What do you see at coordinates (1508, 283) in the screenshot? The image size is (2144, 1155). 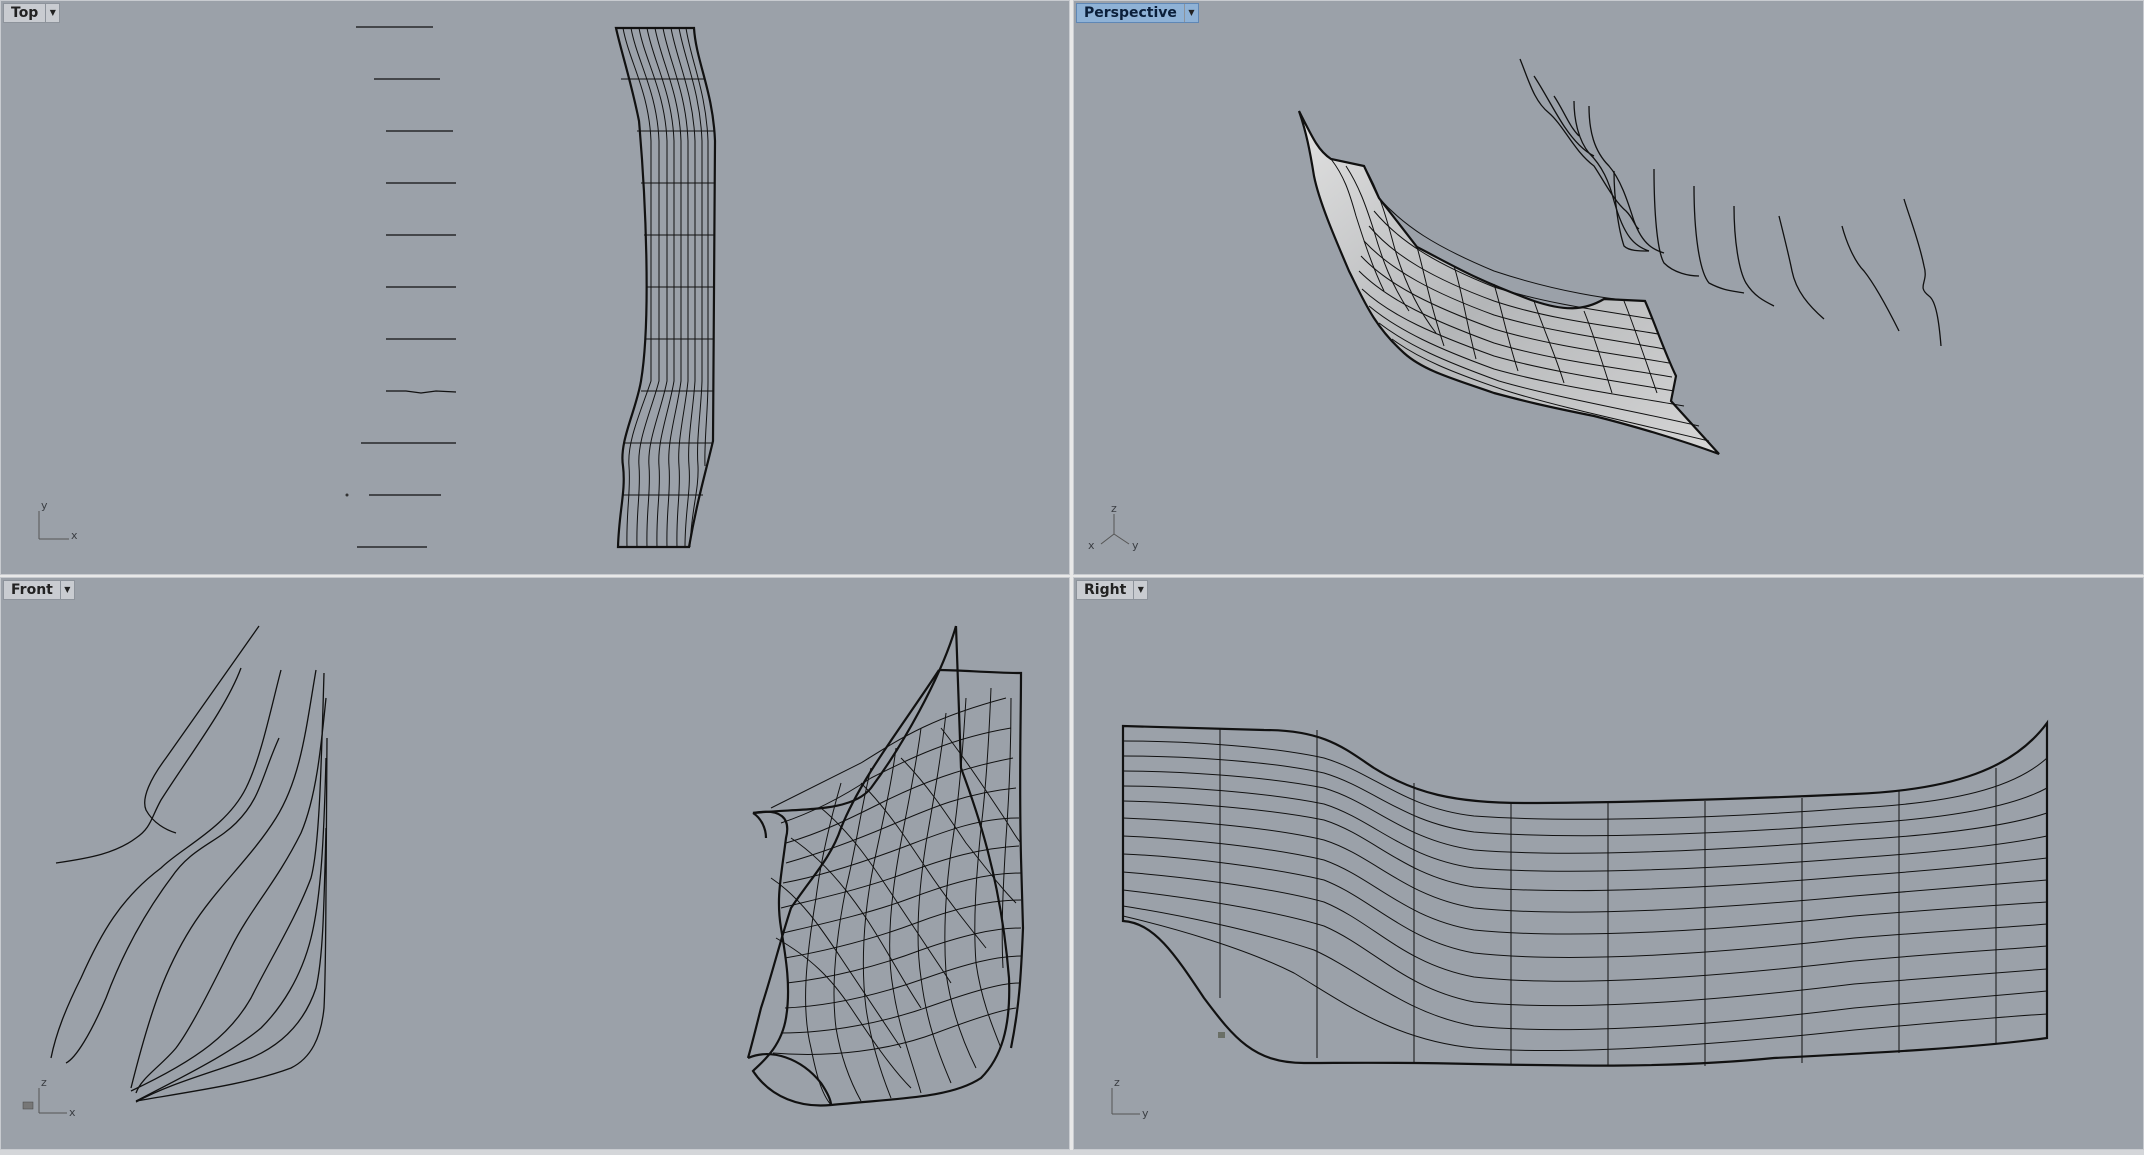 I see `perspective-surface` at bounding box center [1508, 283].